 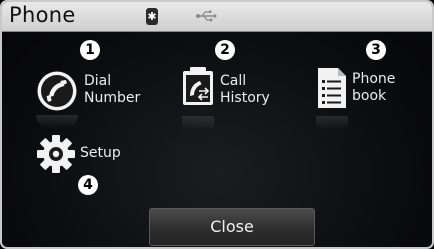 I want to click on phone-handset-icon, so click(x=57, y=91).